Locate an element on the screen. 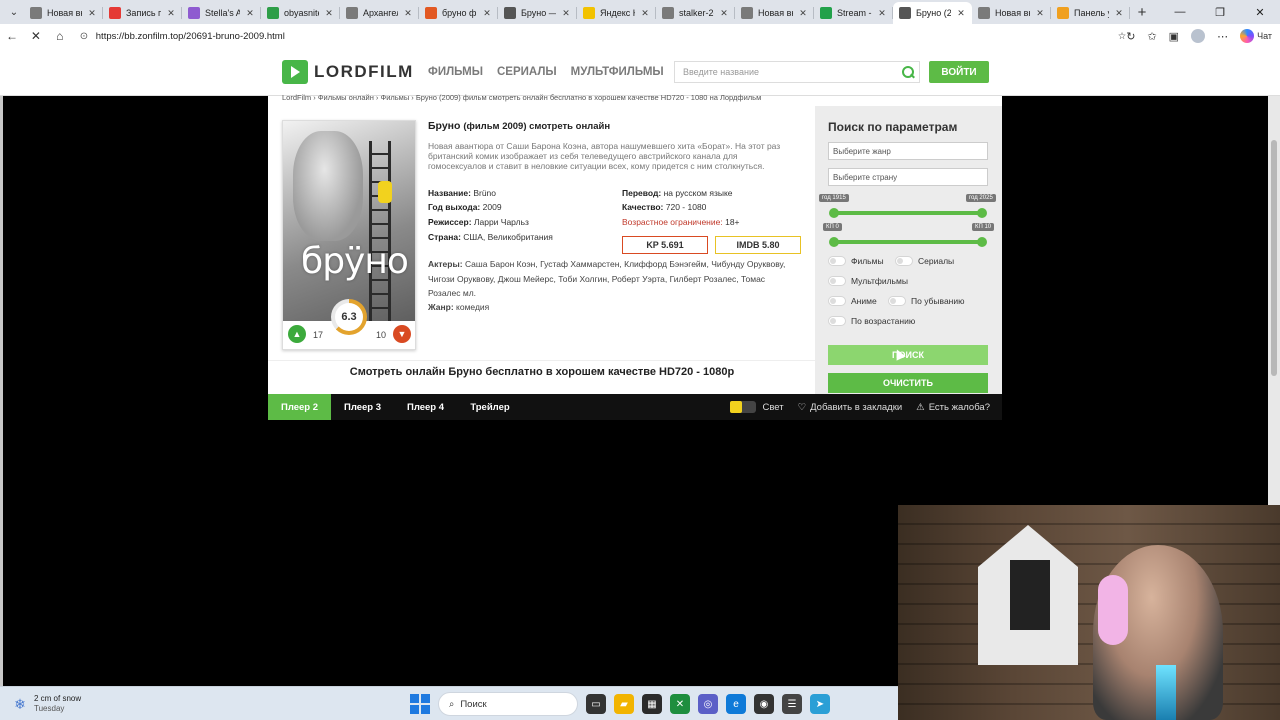 Image resolution: width=1280 pixels, height=720 pixels. stop-loading-icon: ✕ is located at coordinates (36, 36).